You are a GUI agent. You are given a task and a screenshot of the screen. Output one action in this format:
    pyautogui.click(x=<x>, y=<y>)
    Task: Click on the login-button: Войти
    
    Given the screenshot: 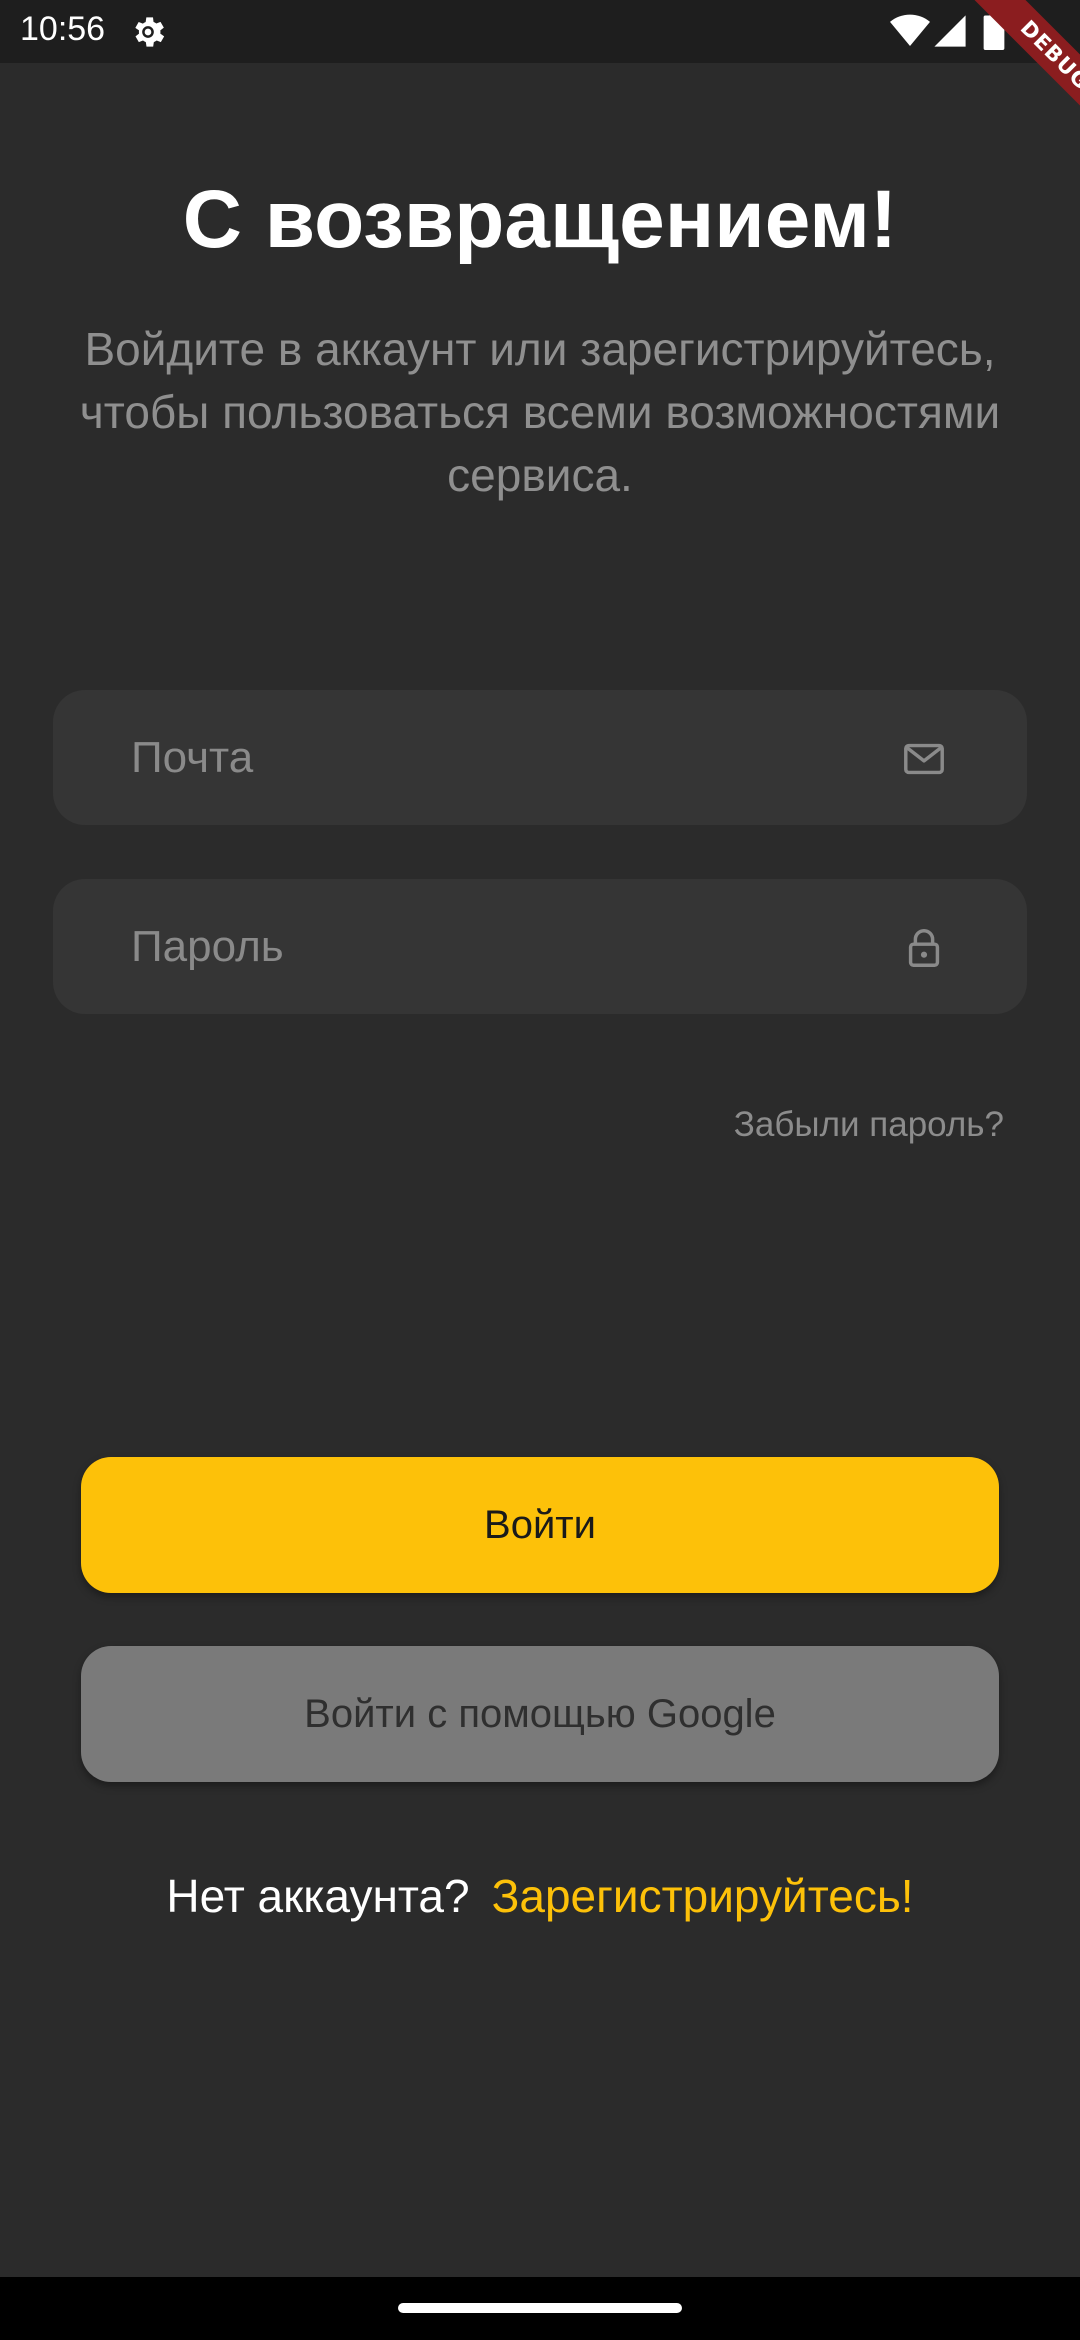 What is the action you would take?
    pyautogui.click(x=540, y=1525)
    